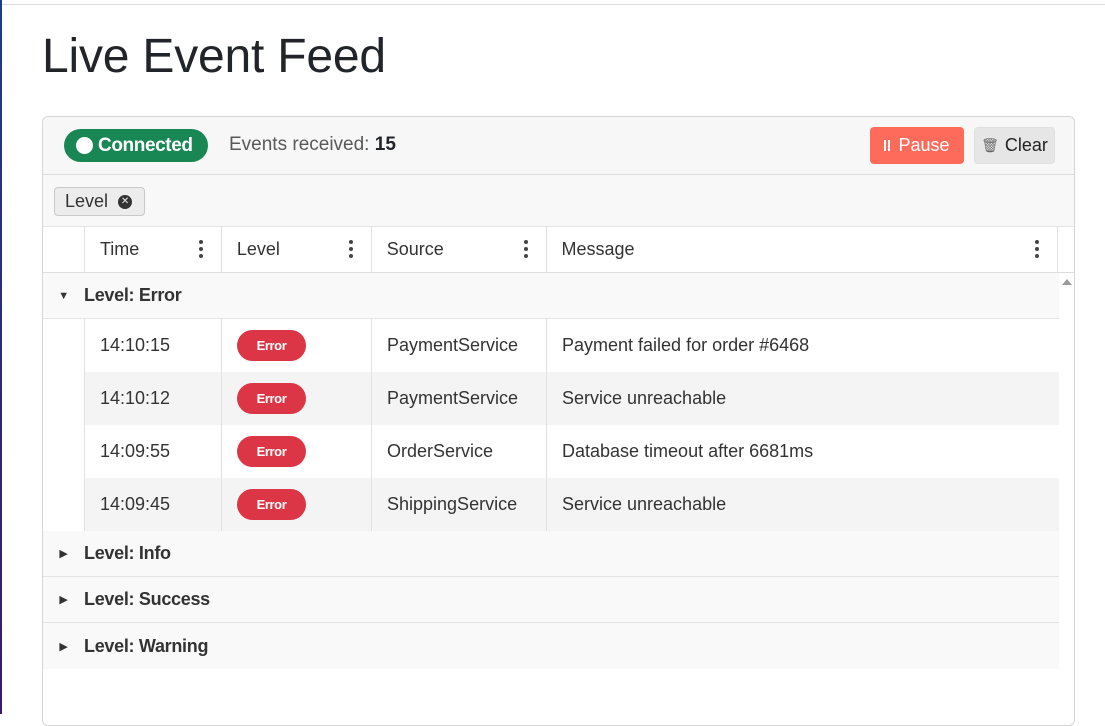 The height and width of the screenshot is (726, 1105). What do you see at coordinates (452, 504) in the screenshot?
I see `source-cell: ShippingService` at bounding box center [452, 504].